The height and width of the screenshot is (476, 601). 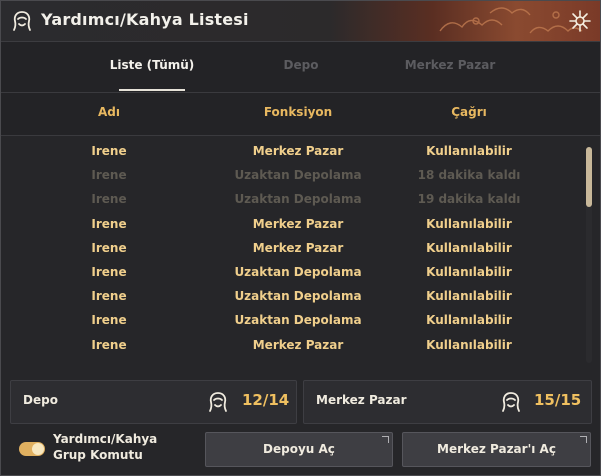 I want to click on group-command-label: Yardımcı/Kahya Grup Komutu, so click(x=105, y=447).